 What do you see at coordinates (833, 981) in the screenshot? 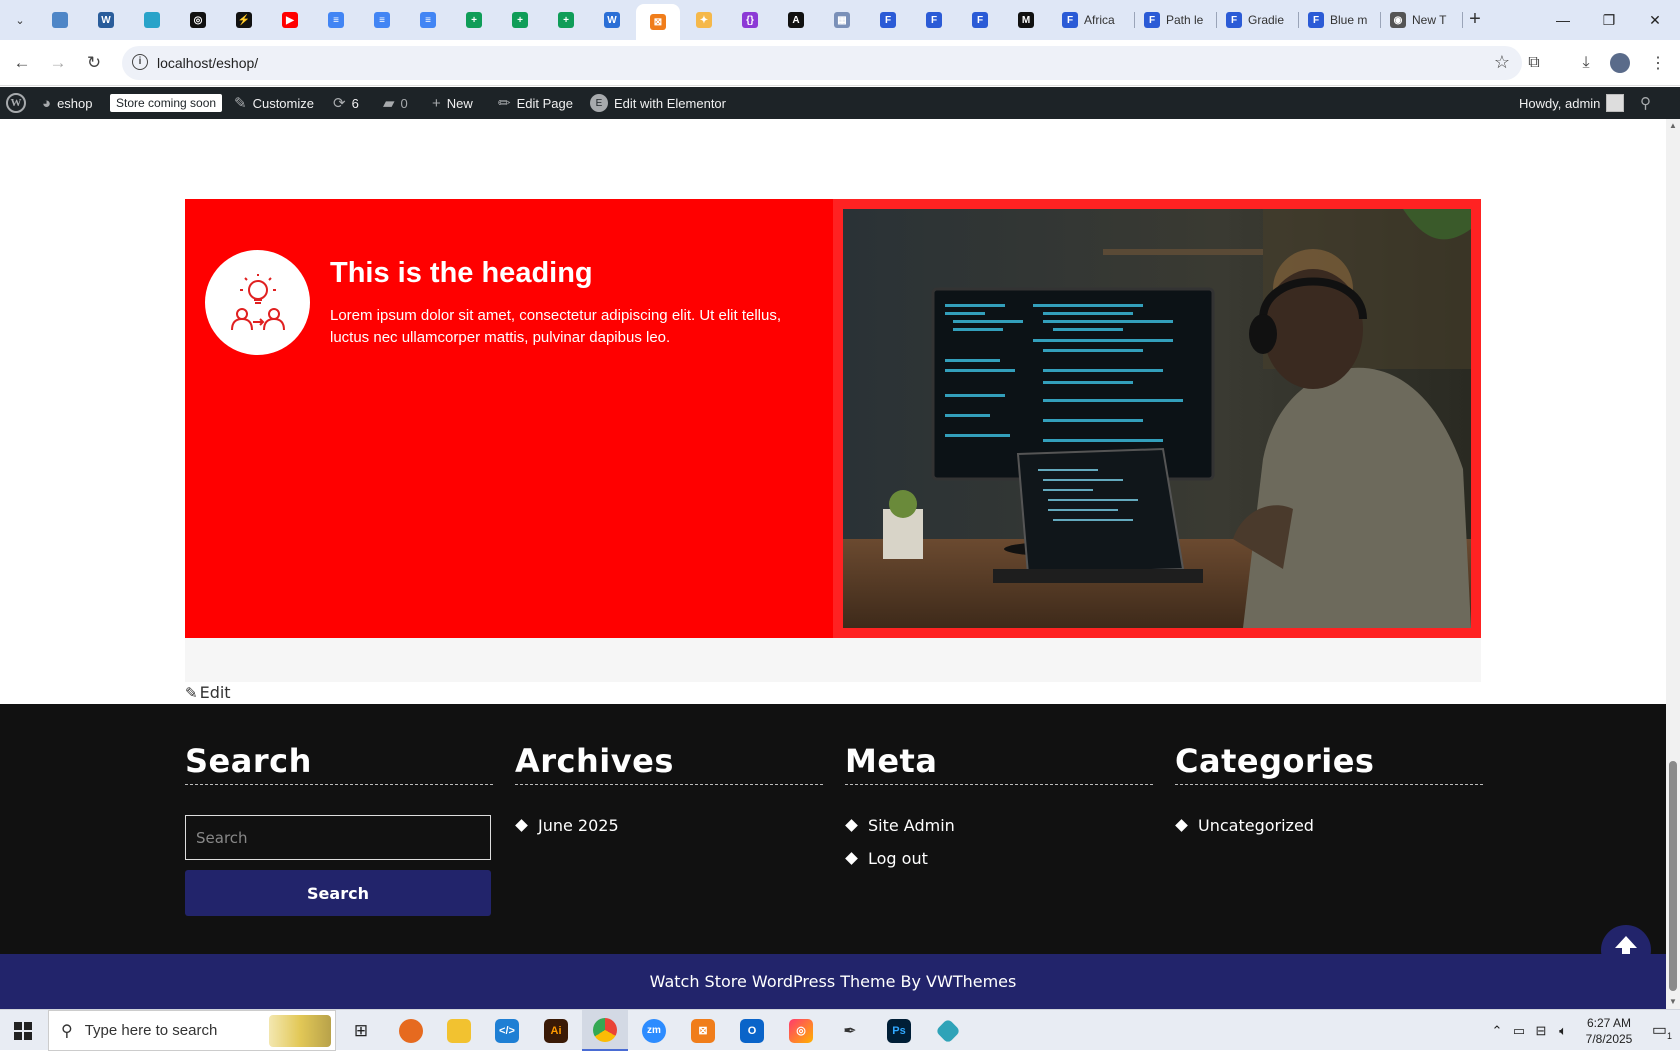
I see `copyright-text: Watch Store WordPress Theme By VWThemes` at bounding box center [833, 981].